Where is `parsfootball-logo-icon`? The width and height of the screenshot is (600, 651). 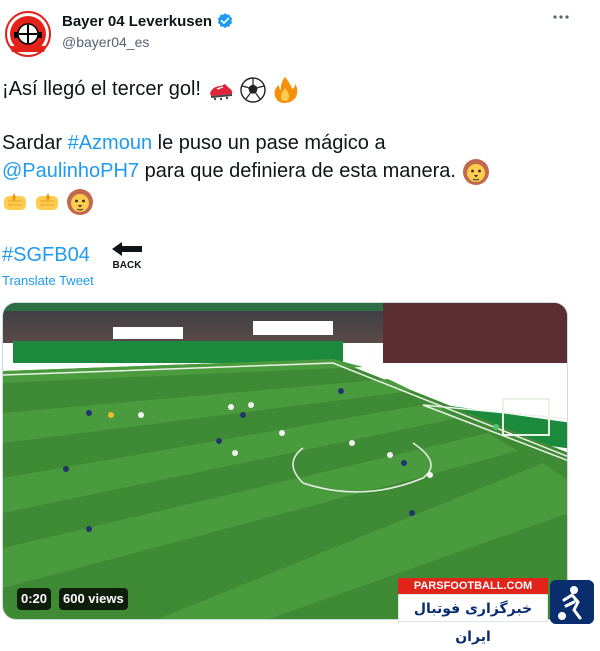 parsfootball-logo-icon is located at coordinates (572, 602).